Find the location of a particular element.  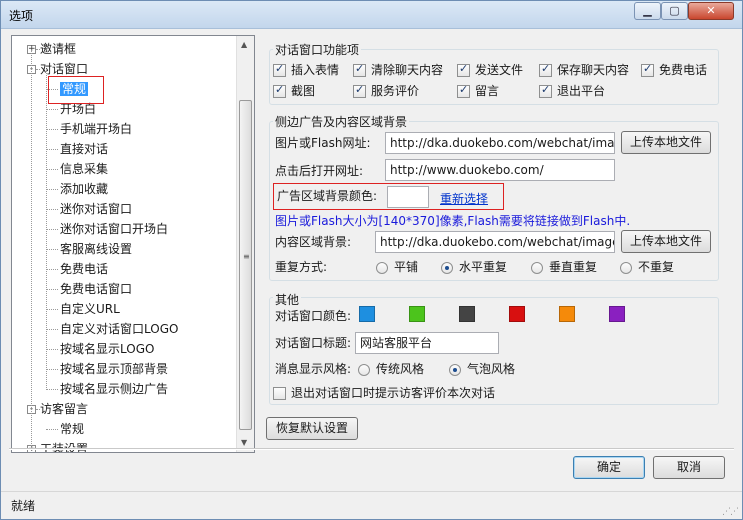

tree-item-label: 常规 is located at coordinates (72, 429).